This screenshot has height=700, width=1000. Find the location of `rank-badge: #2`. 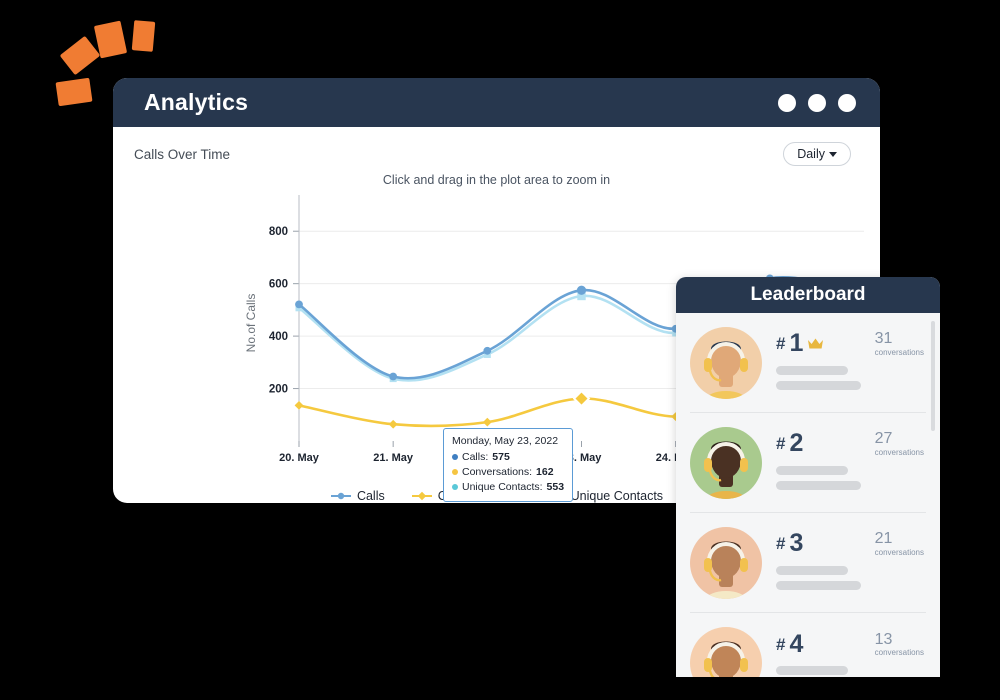

rank-badge: #2 is located at coordinates (789, 443).